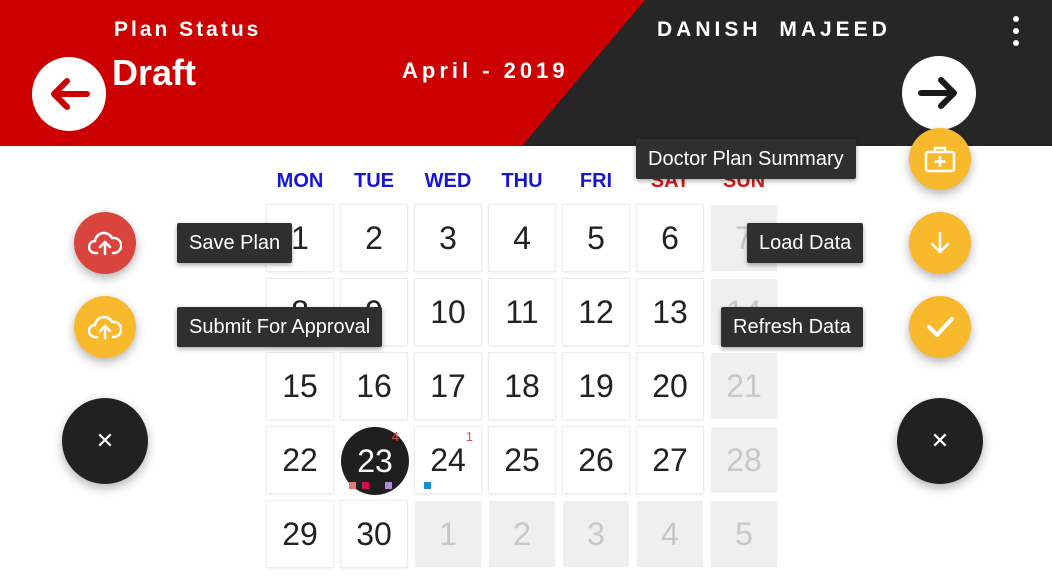  I want to click on next-month-button, so click(939, 93).